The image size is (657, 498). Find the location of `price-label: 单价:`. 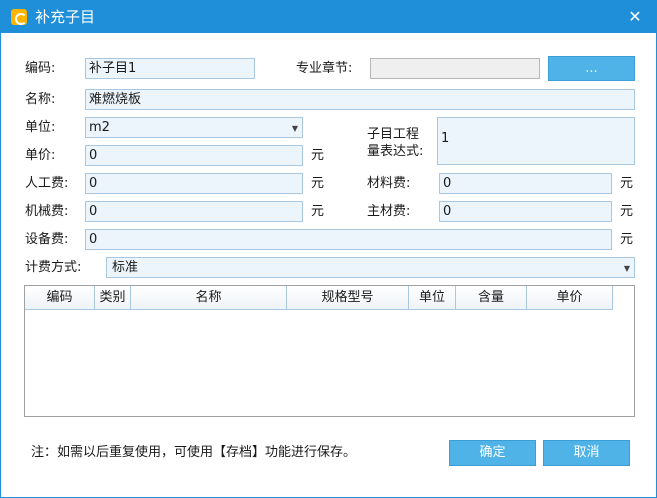

price-label: 单价: is located at coordinates (40, 155).